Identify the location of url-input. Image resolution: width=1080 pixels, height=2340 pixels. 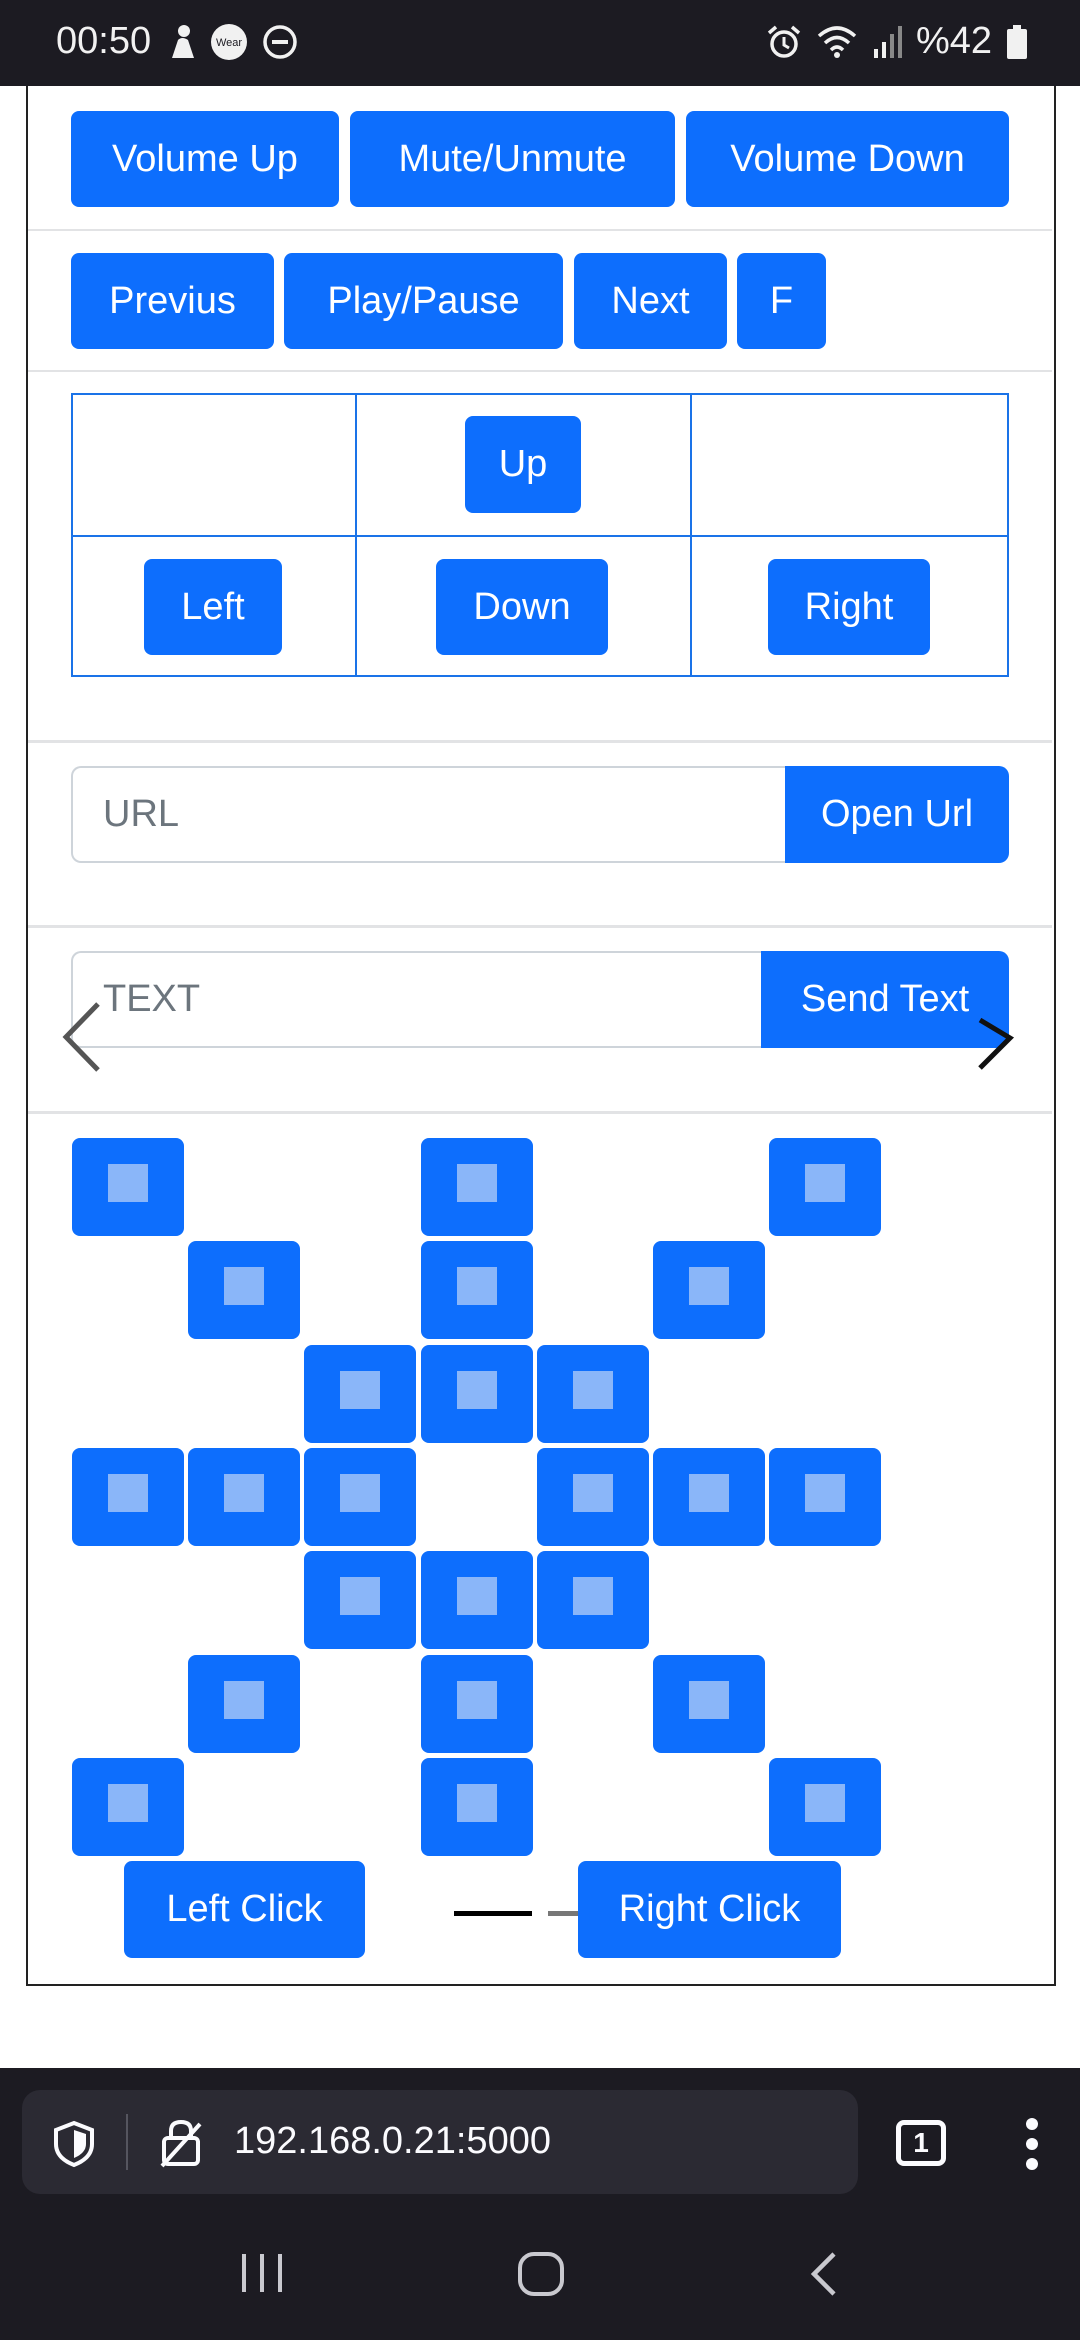
(444, 814).